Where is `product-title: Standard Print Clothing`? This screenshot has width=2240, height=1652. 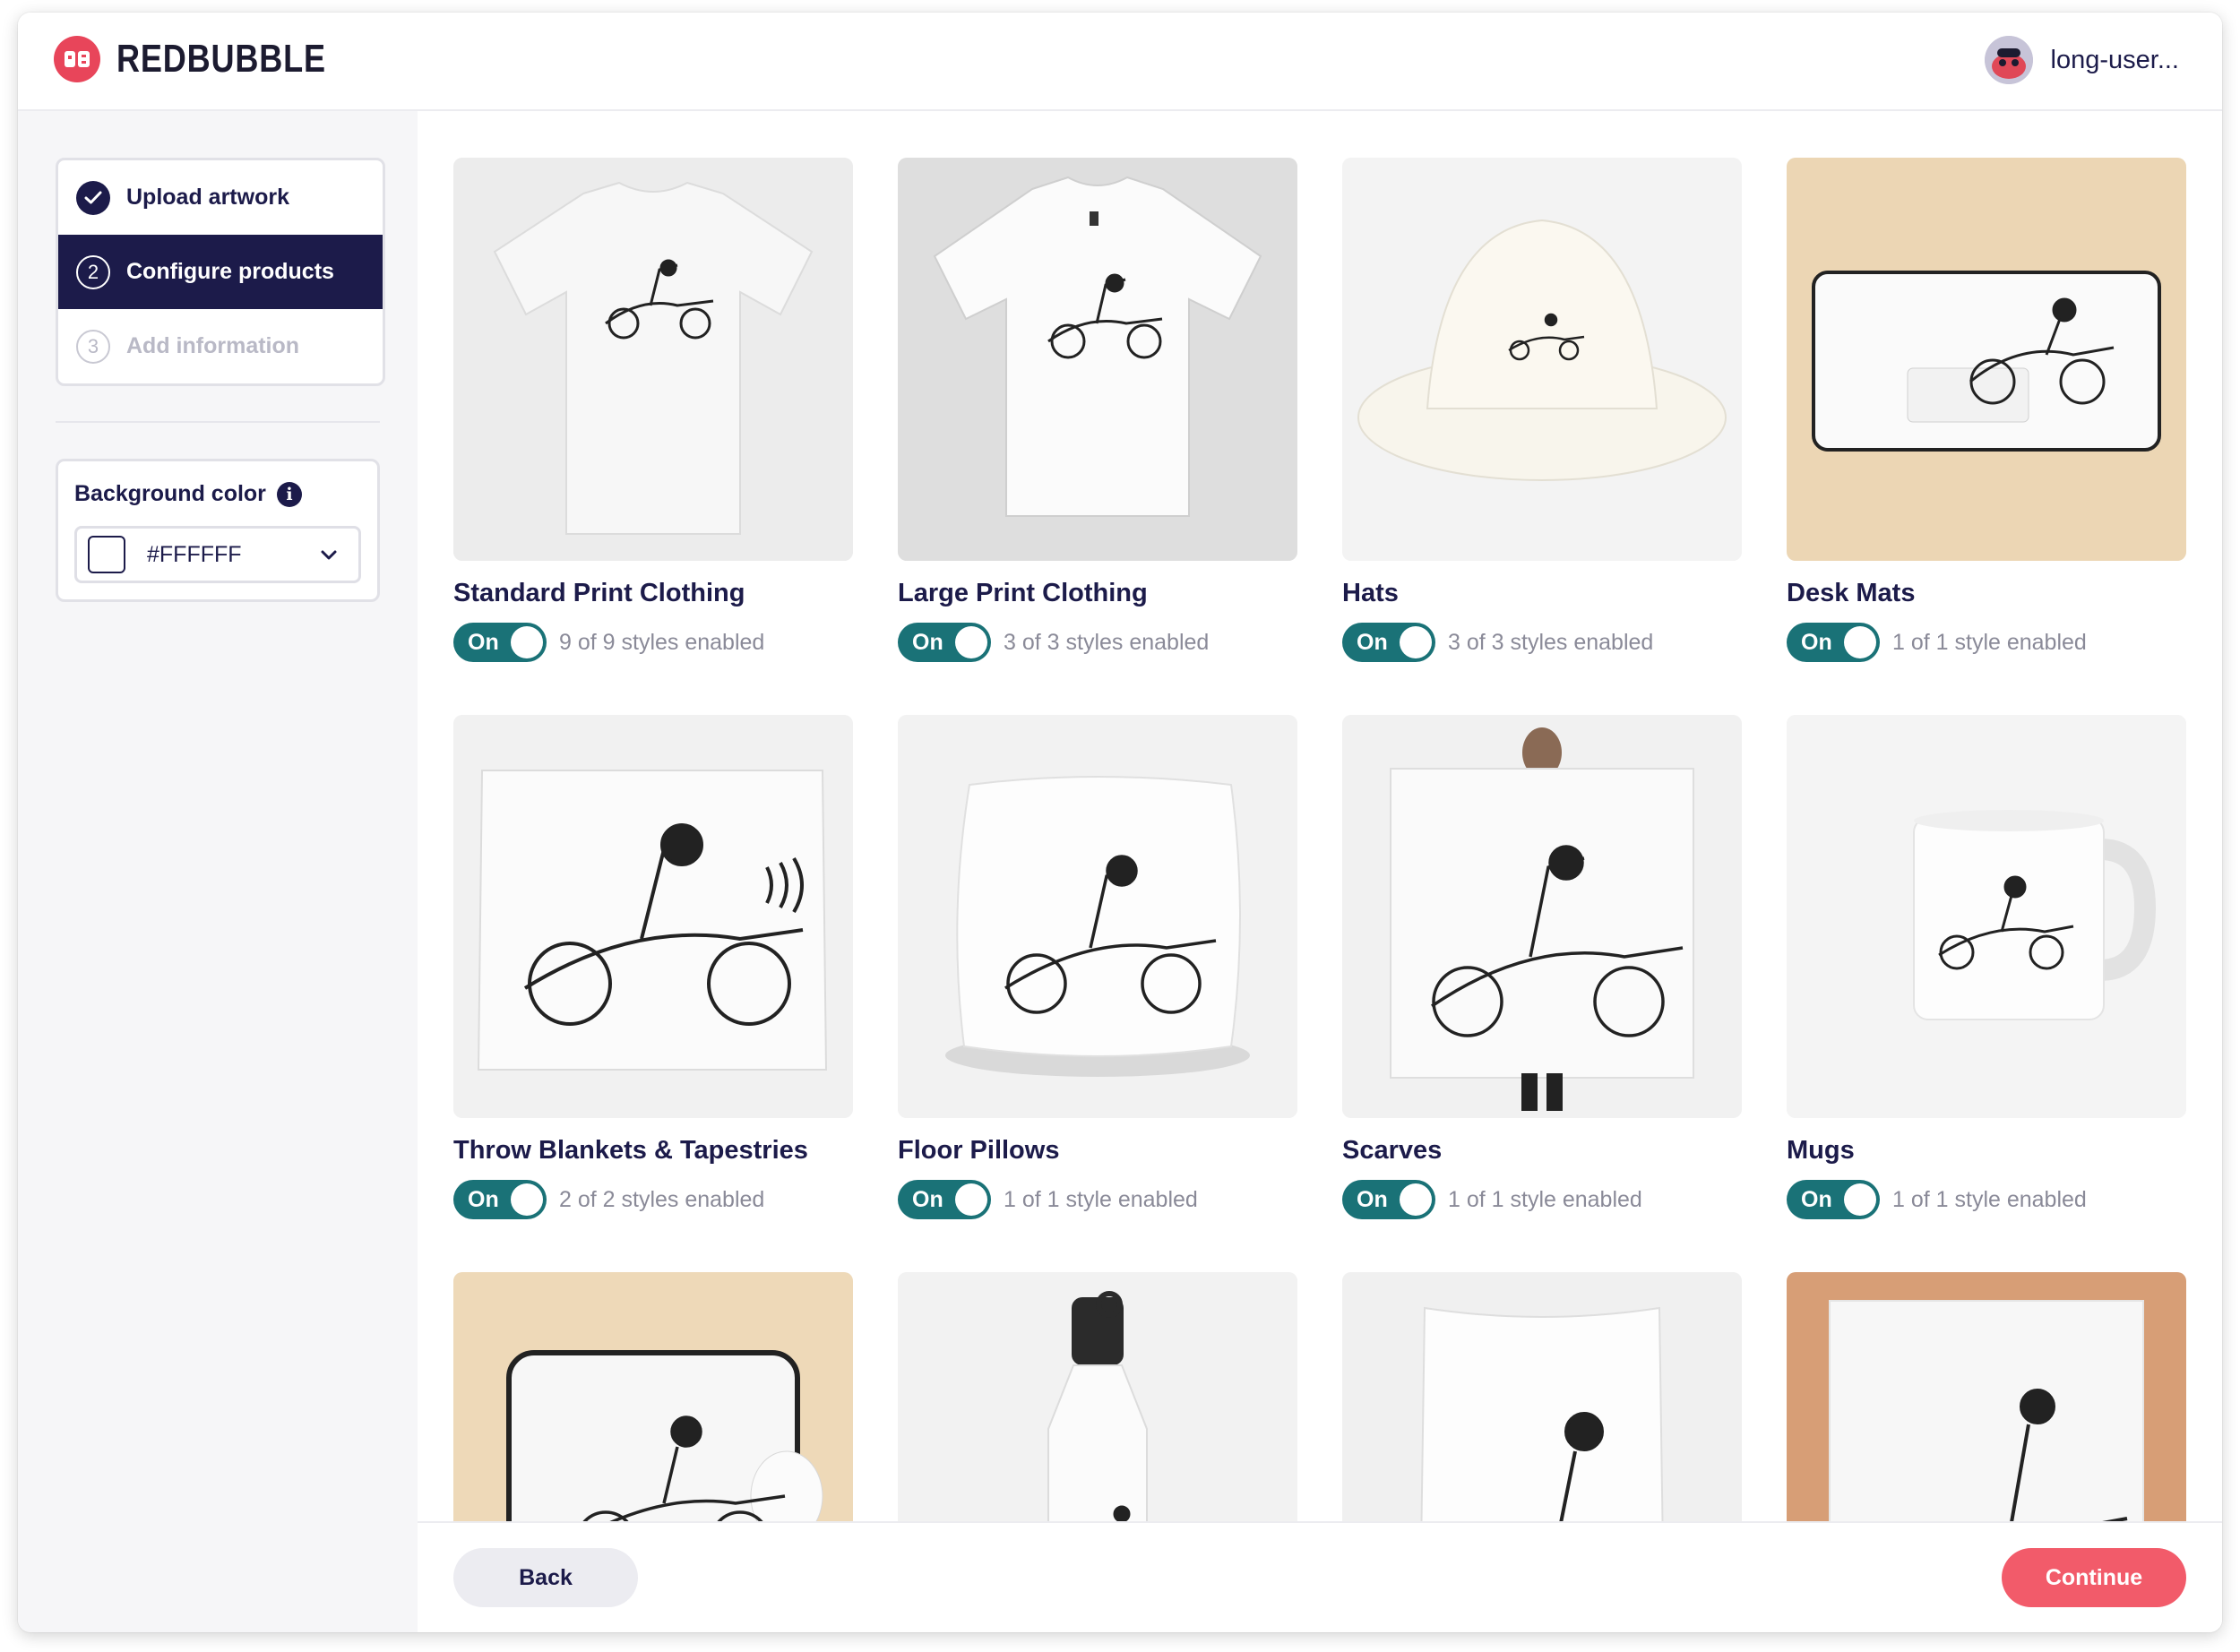
product-title: Standard Print Clothing is located at coordinates (599, 593).